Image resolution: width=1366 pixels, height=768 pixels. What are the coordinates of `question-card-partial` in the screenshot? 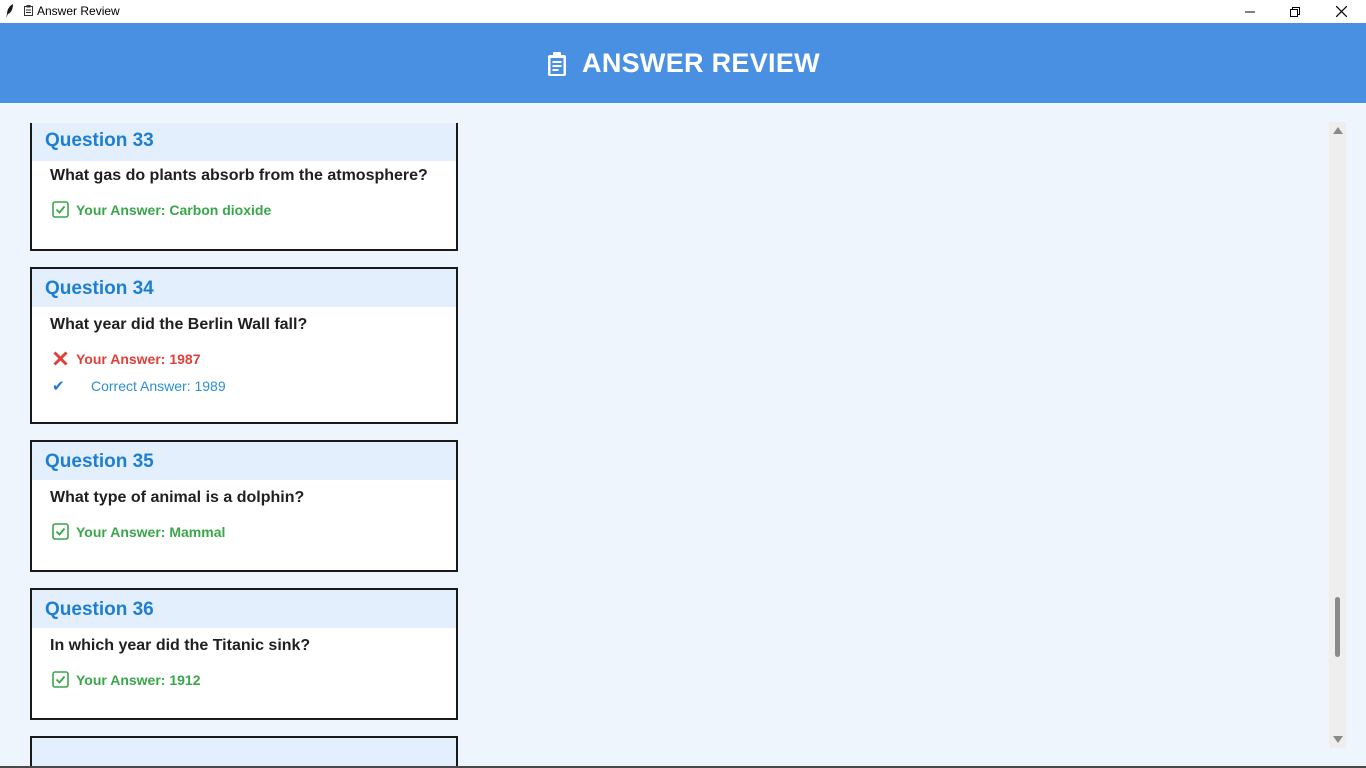 It's located at (244, 751).